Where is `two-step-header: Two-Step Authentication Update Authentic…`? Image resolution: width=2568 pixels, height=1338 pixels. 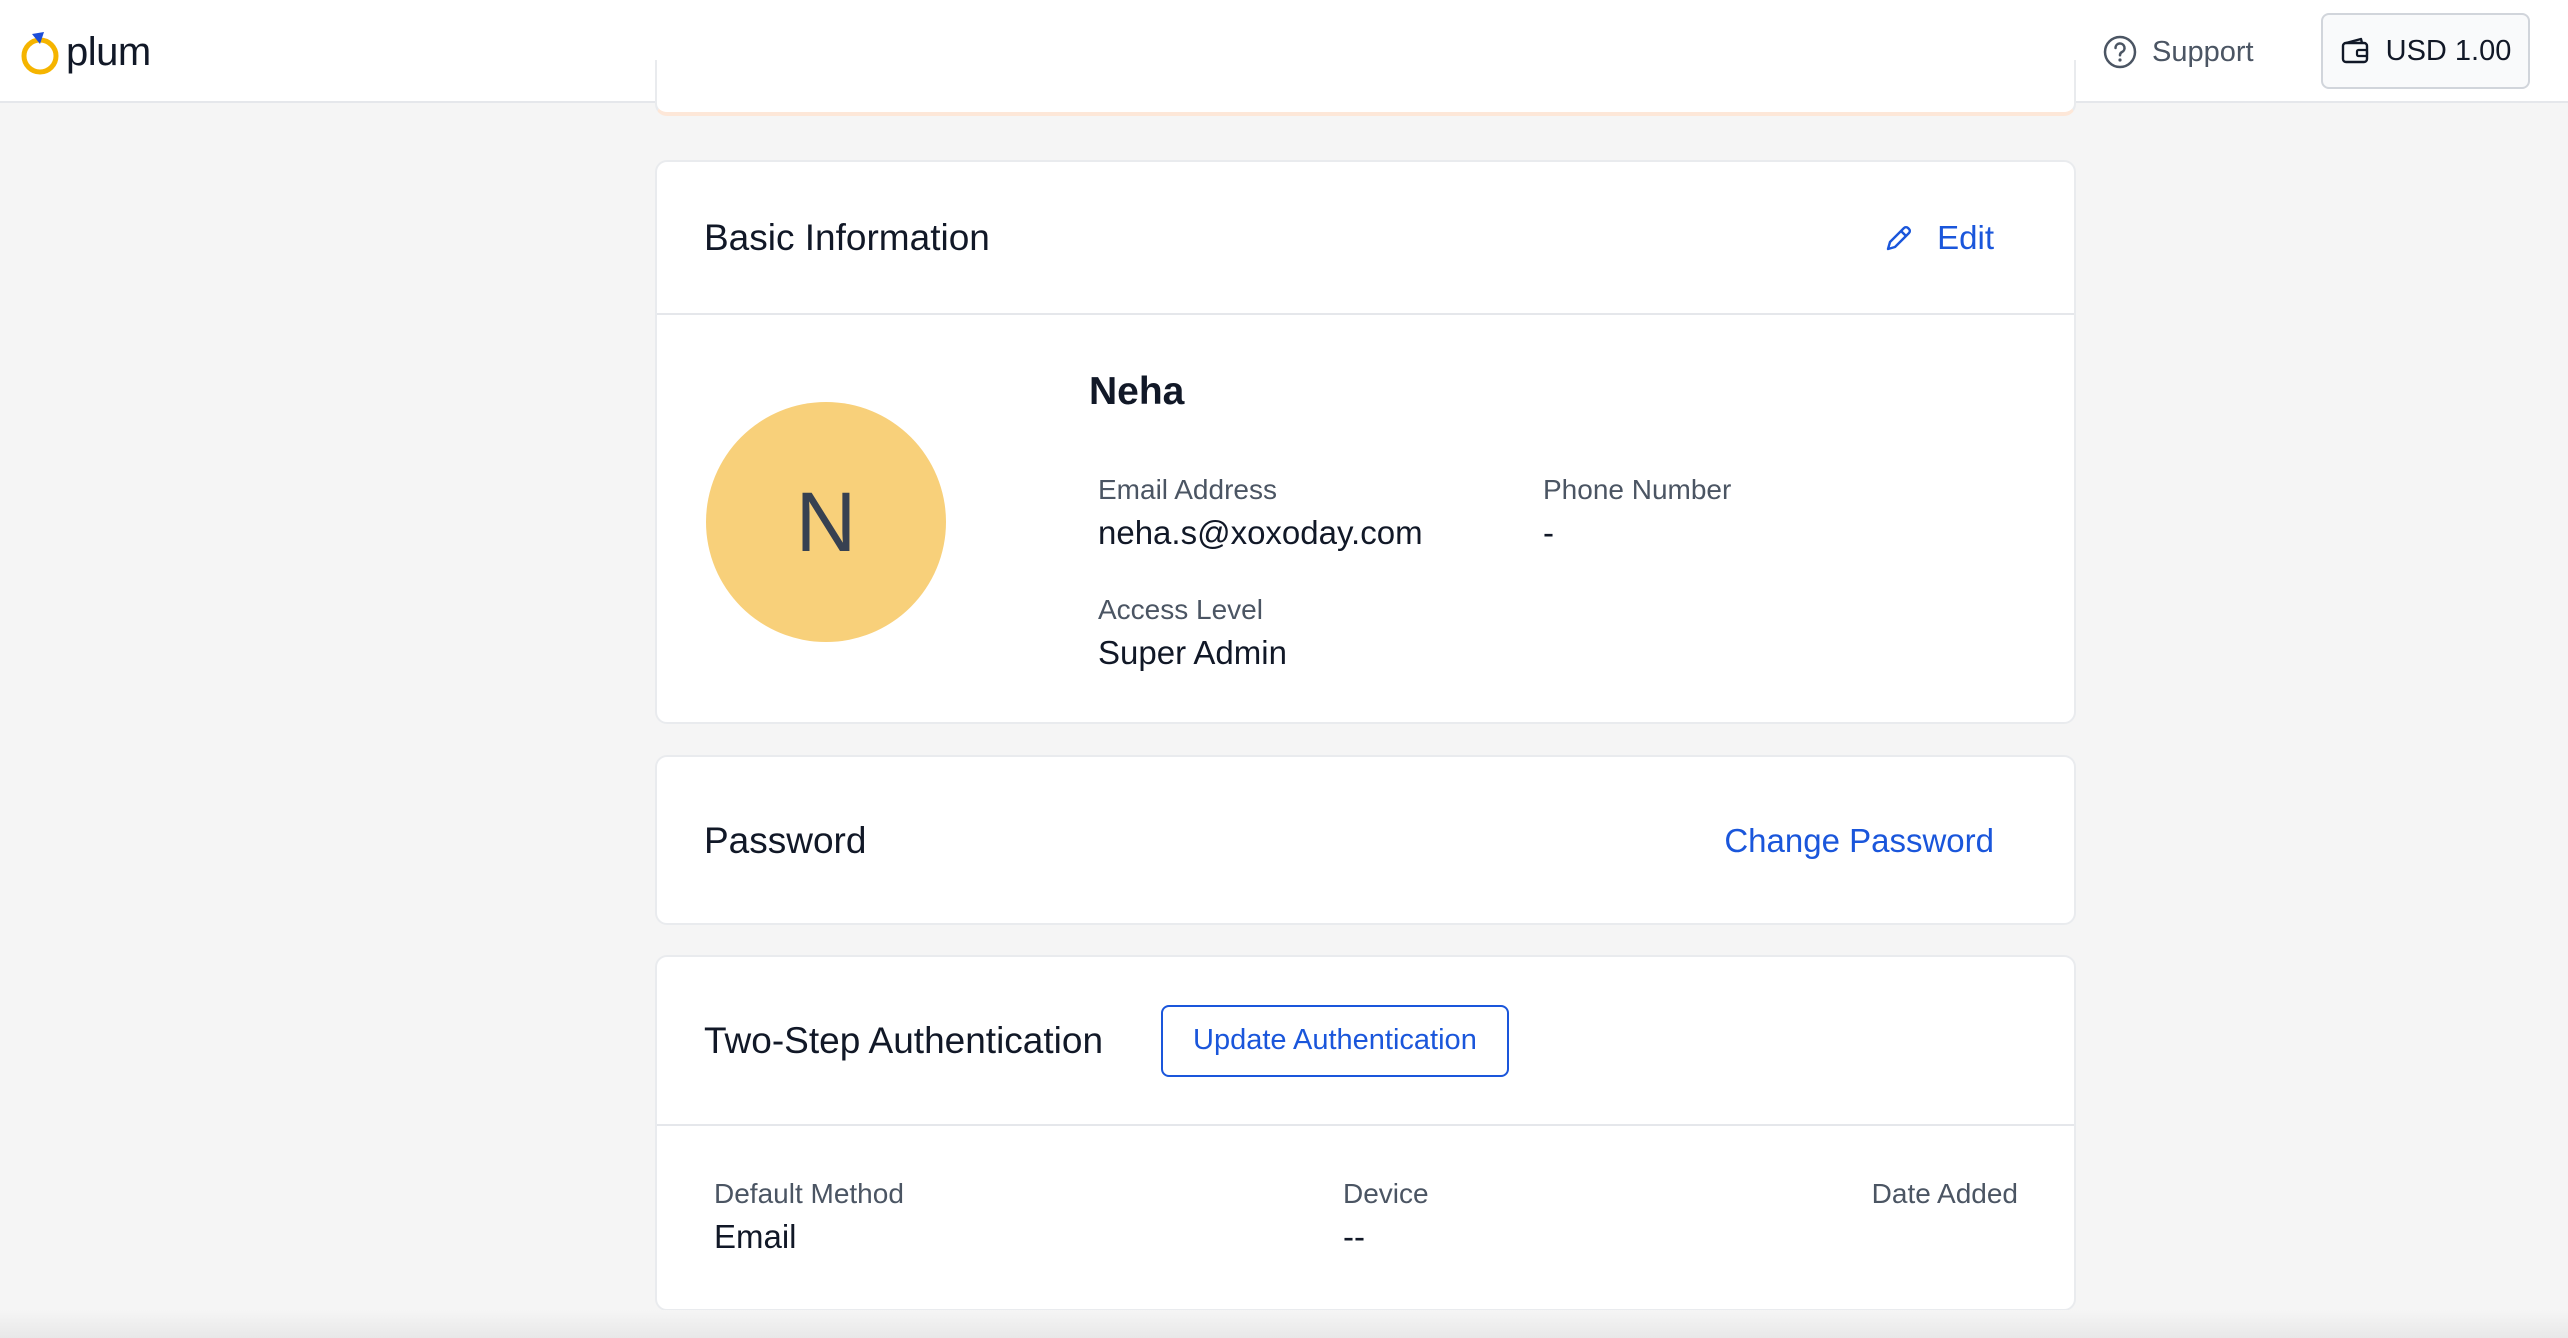 two-step-header: Two-Step Authentication Update Authentic… is located at coordinates (1365, 1041).